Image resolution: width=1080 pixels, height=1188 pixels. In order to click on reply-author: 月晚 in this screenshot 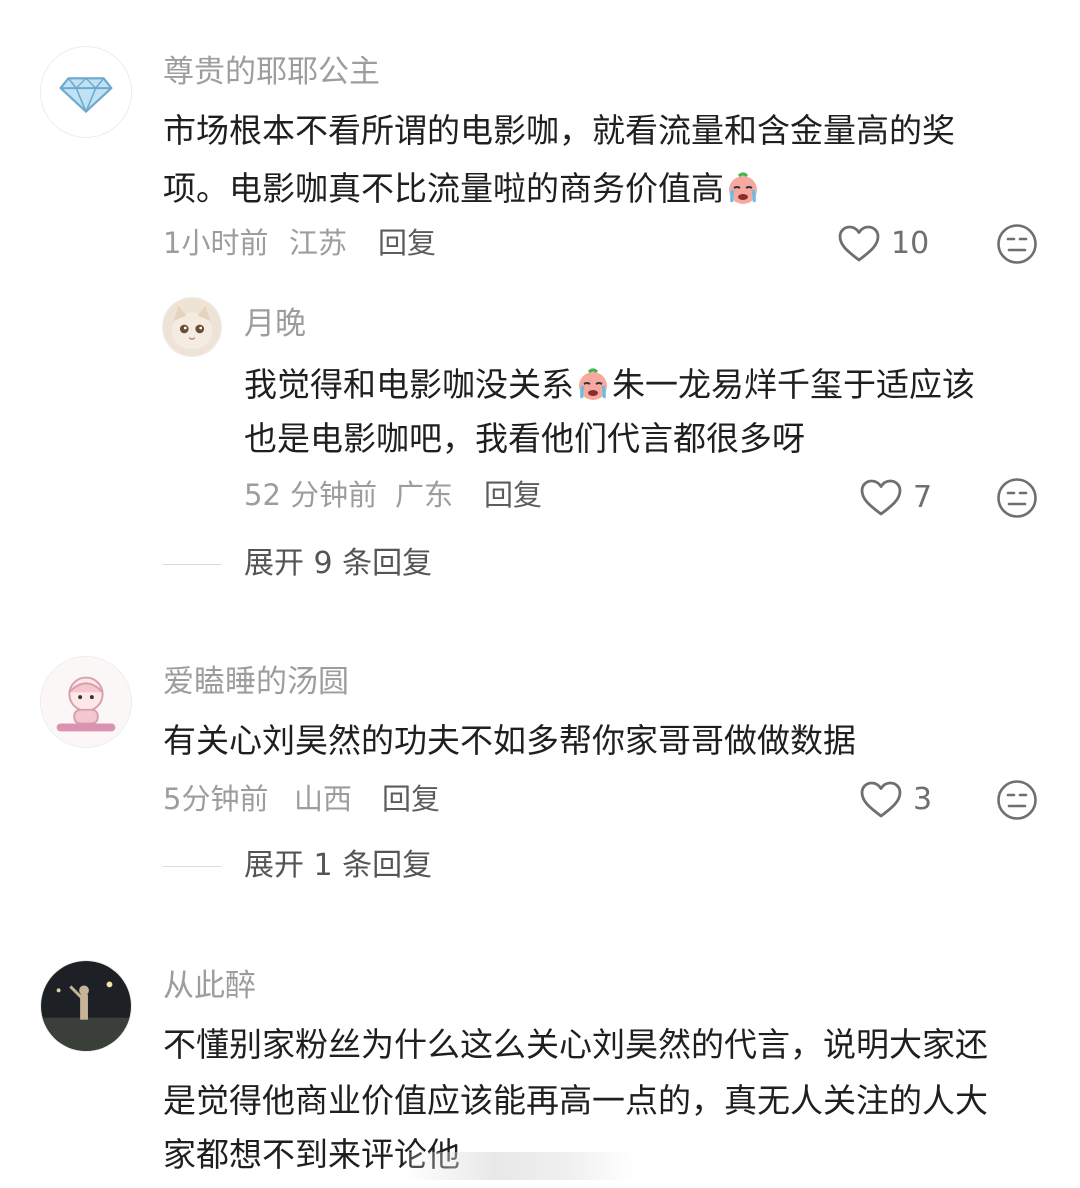, I will do `click(275, 324)`.